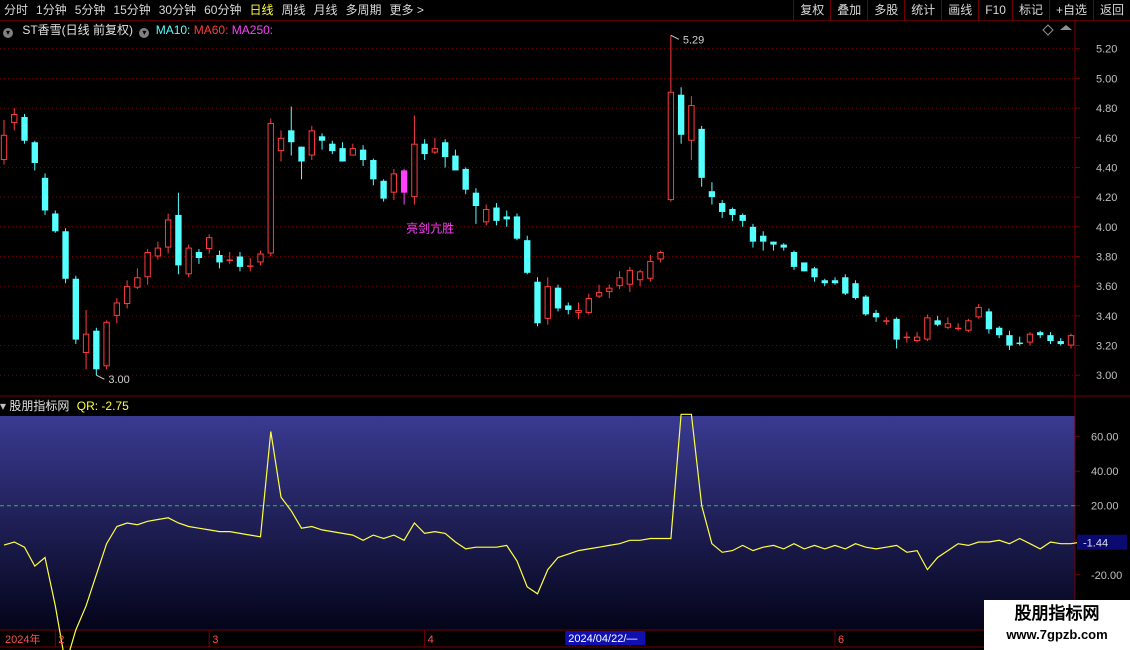  I want to click on period-tab-5: 60分钟, so click(222, 10).